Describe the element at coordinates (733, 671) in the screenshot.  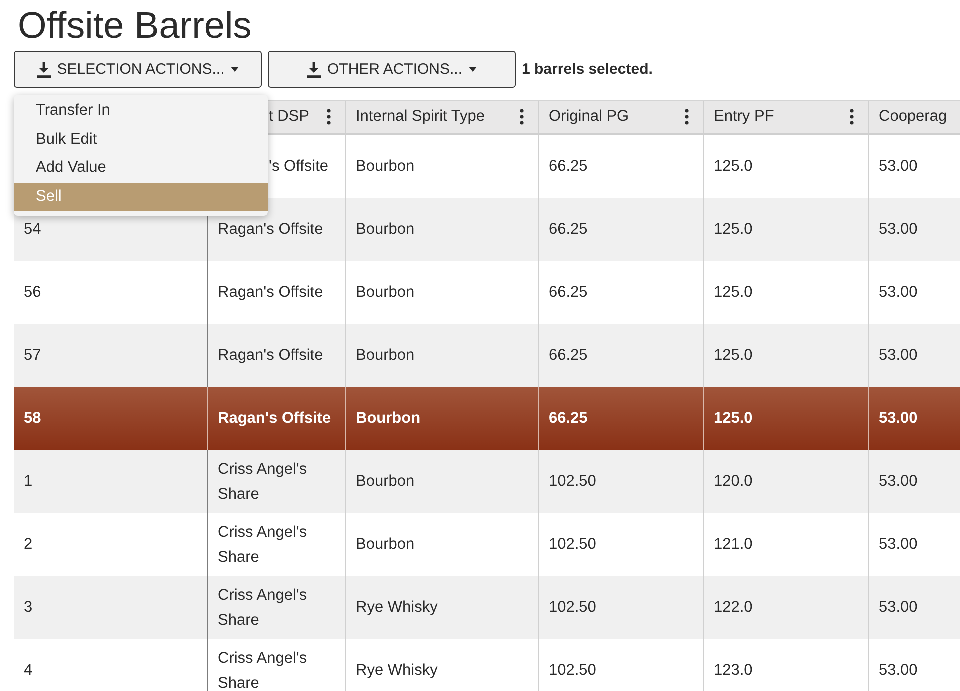
I see `table-cell-text: 123.0` at that location.